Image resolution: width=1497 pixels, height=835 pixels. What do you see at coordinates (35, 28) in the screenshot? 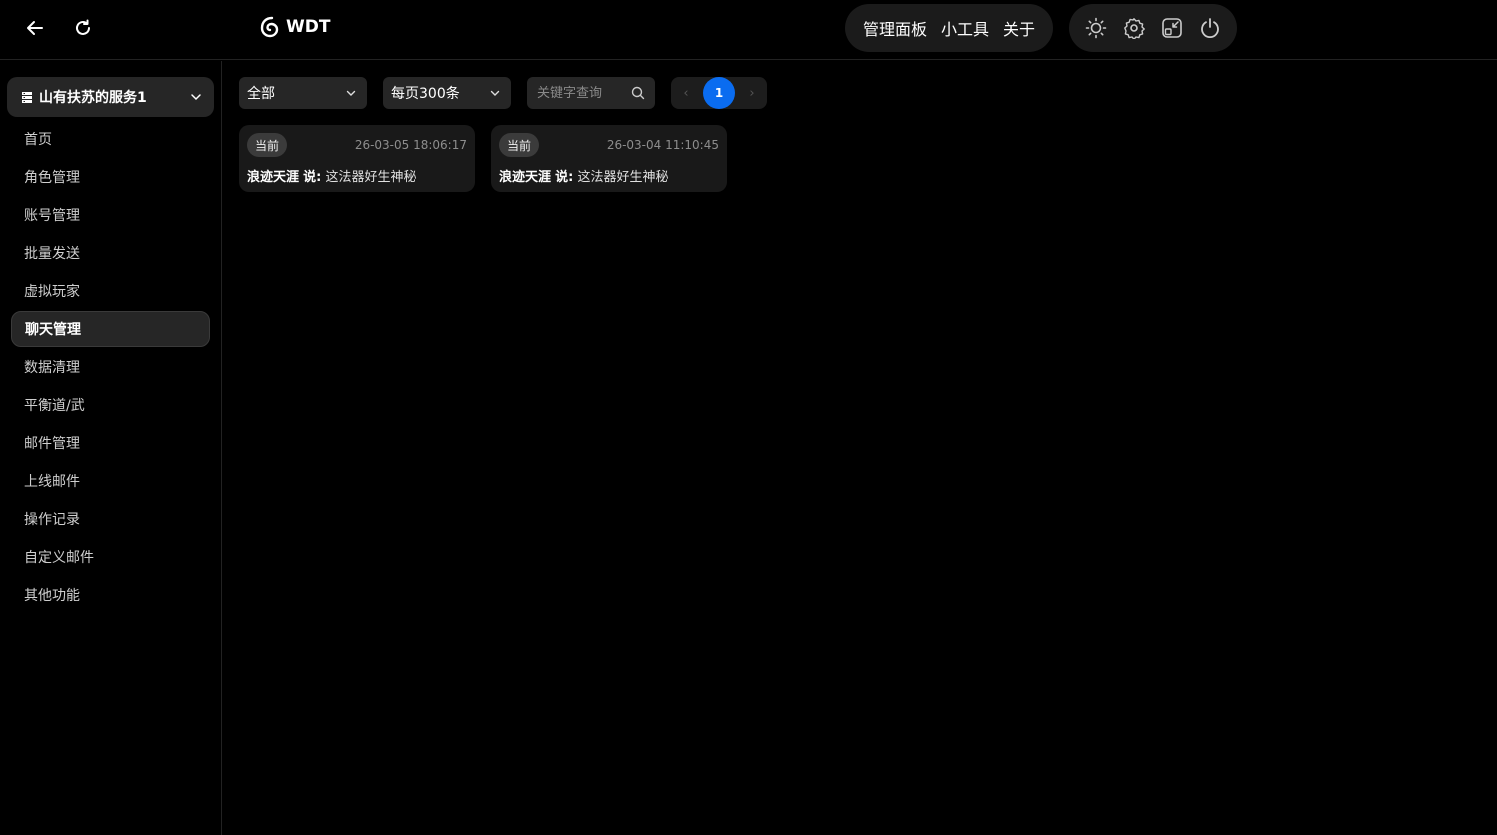
I see `back-arrow-icon` at bounding box center [35, 28].